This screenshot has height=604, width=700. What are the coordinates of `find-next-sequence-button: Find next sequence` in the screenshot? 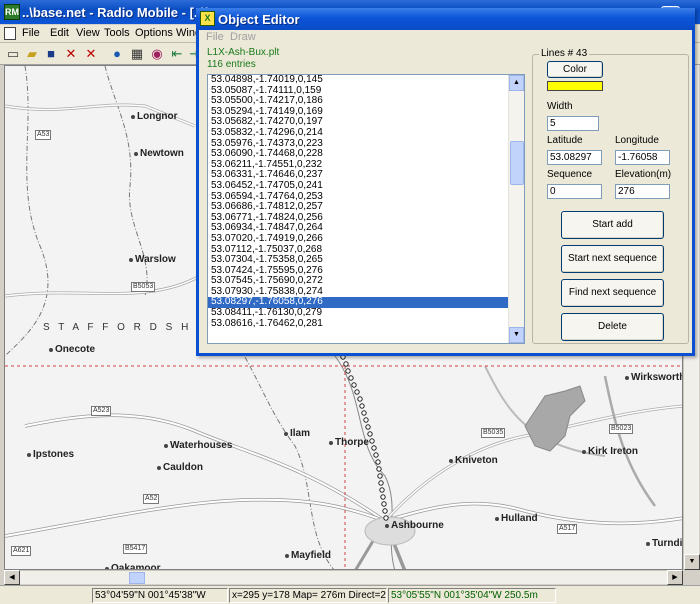 It's located at (612, 293).